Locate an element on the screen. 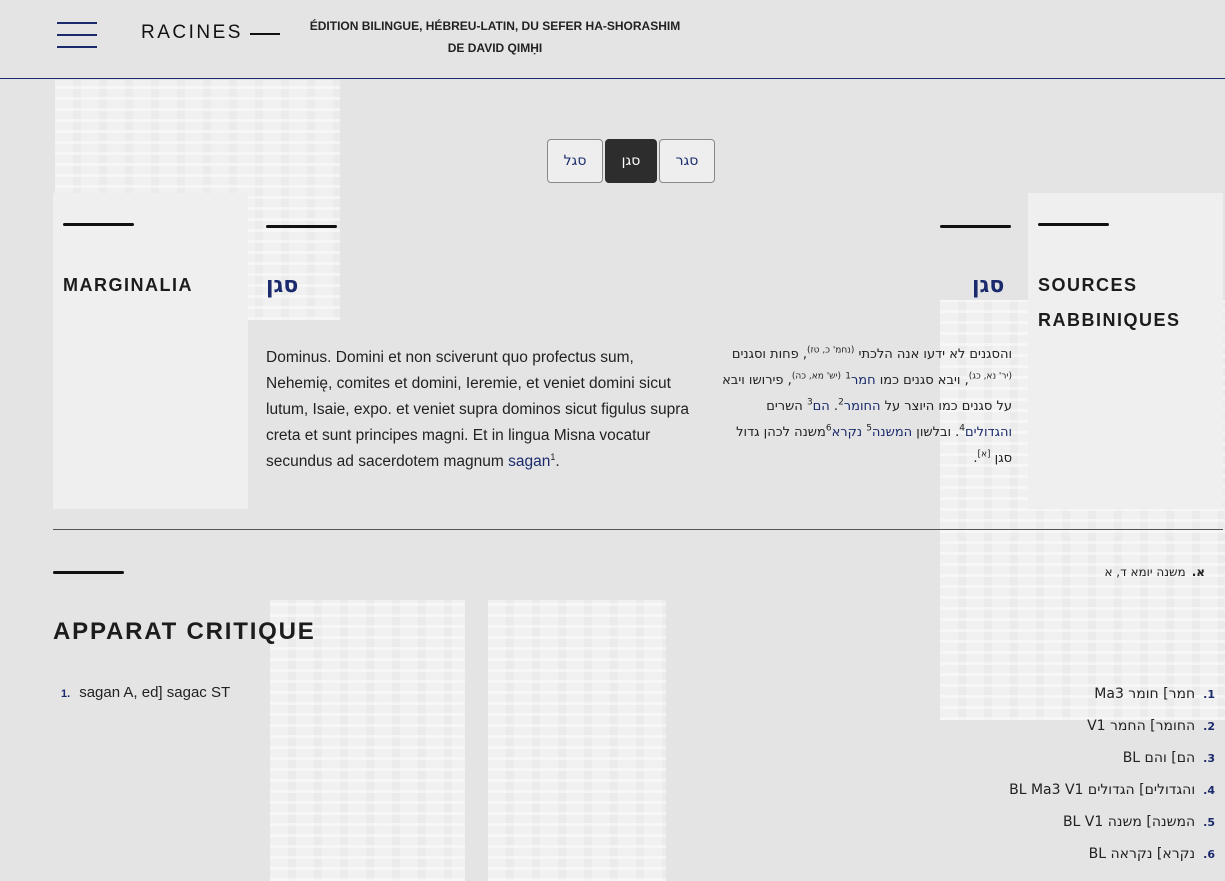  hebrew-variant-text: החומר] החמר V1 is located at coordinates (1141, 726).